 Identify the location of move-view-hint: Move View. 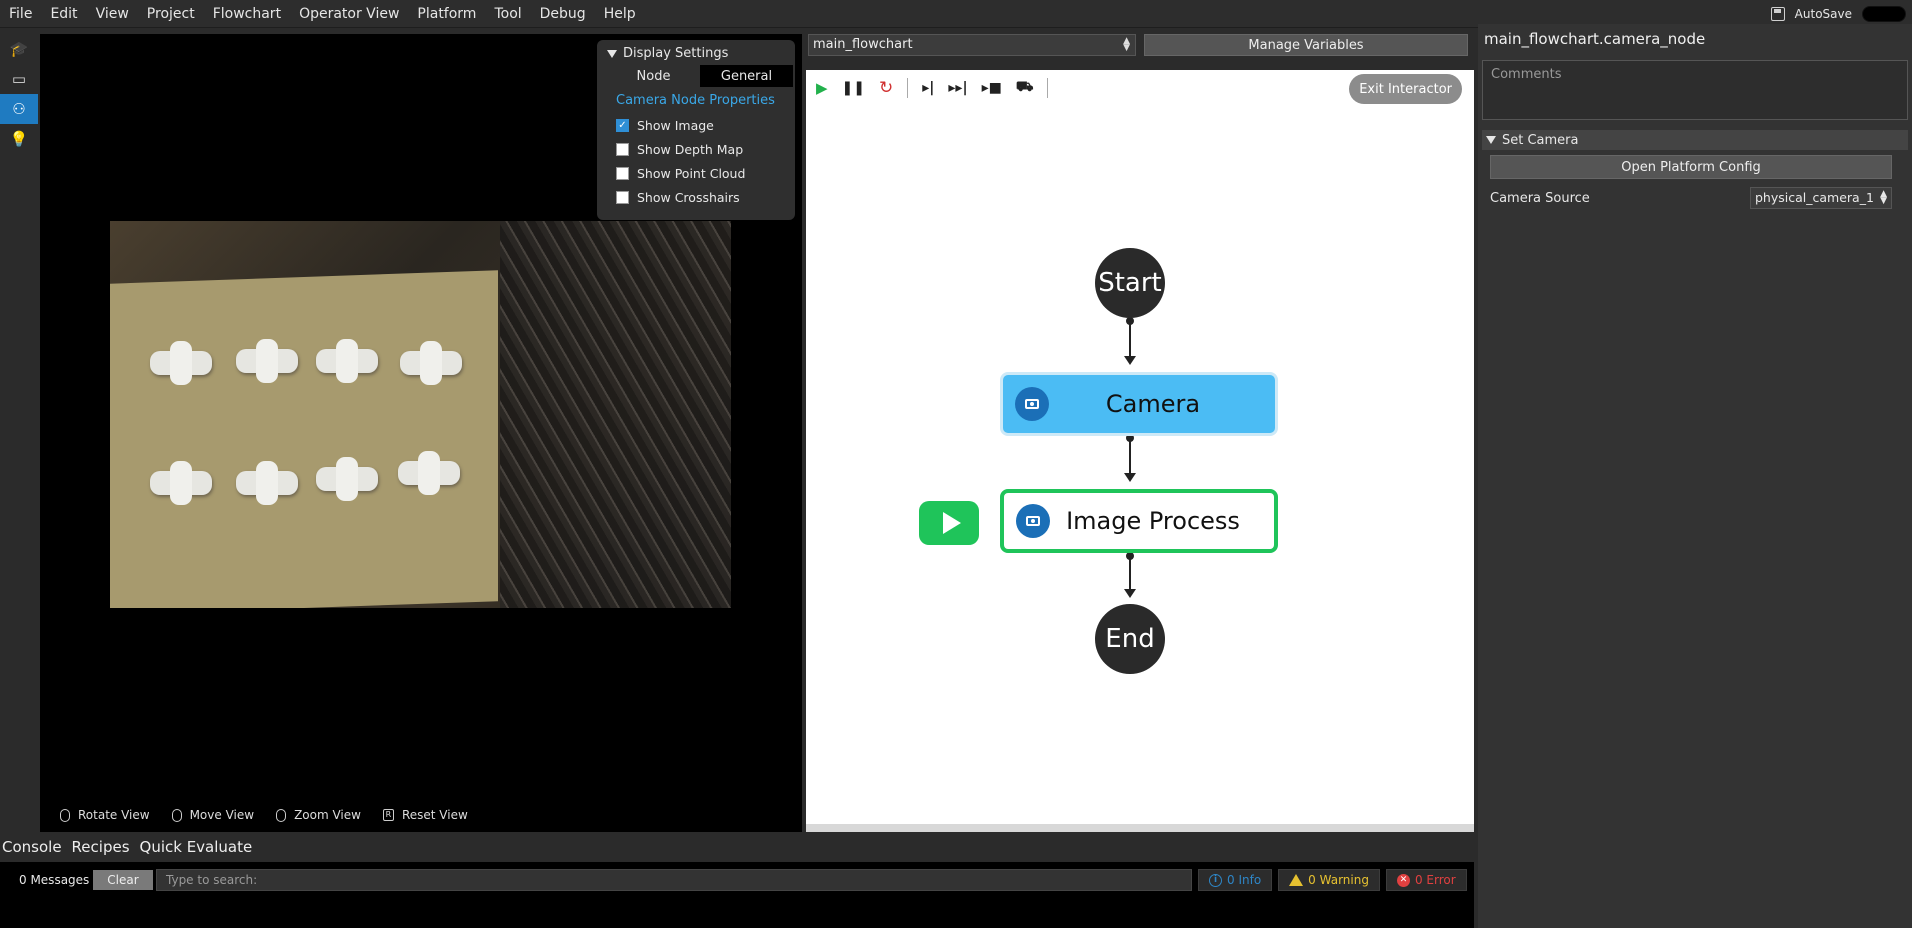
(212, 815).